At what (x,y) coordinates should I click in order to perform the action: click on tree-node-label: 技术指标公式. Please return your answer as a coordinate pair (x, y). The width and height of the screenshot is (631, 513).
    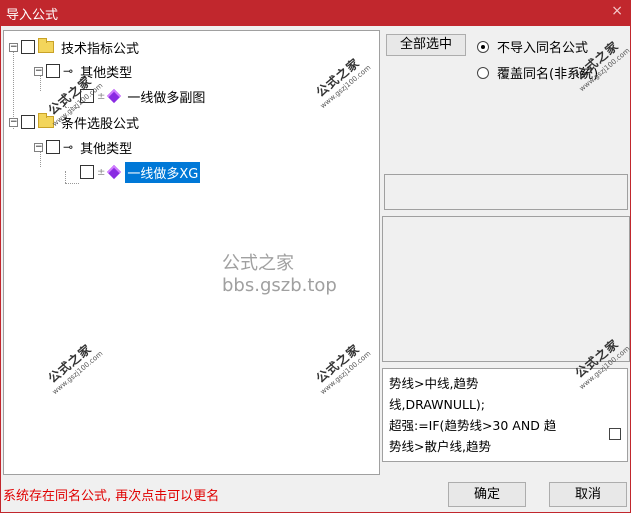
    Looking at the image, I should click on (100, 49).